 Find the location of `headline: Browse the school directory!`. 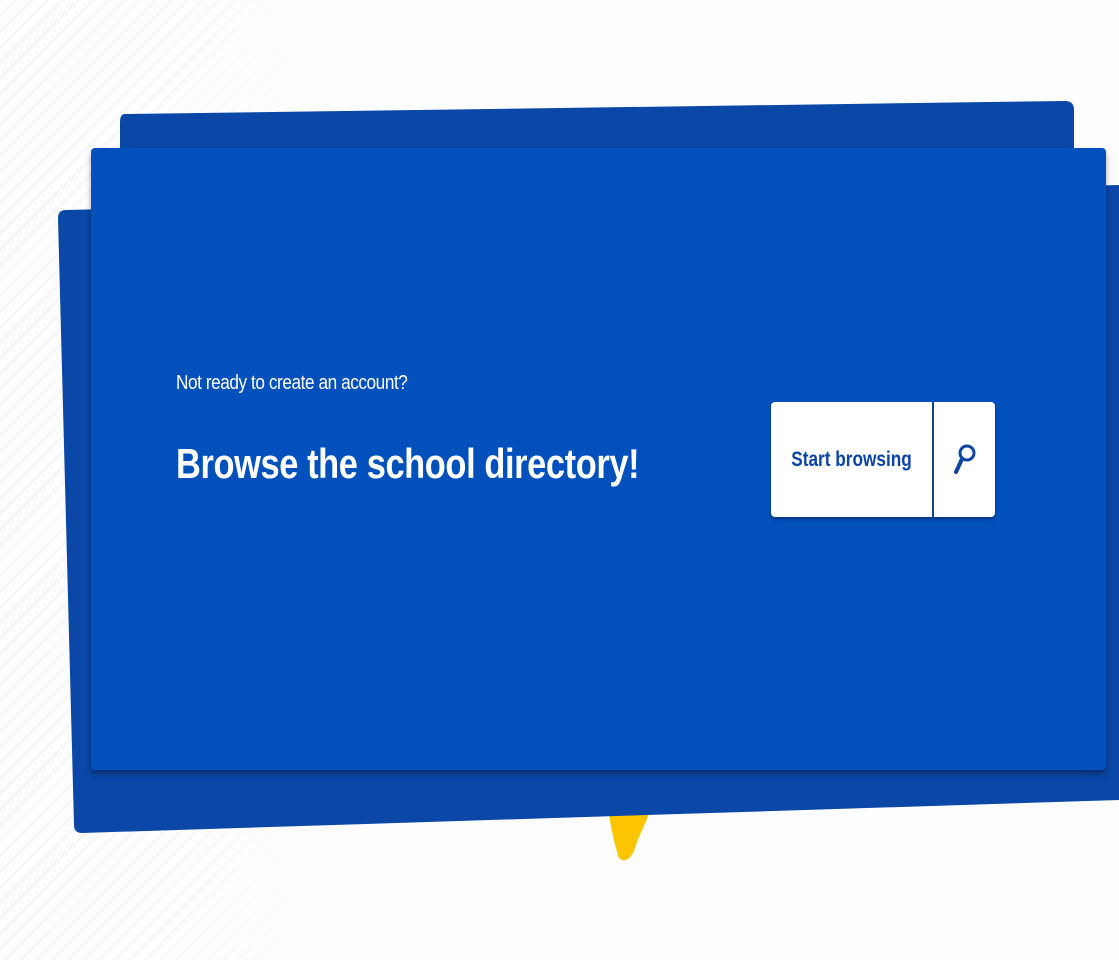

headline: Browse the school directory! is located at coordinates (408, 463).